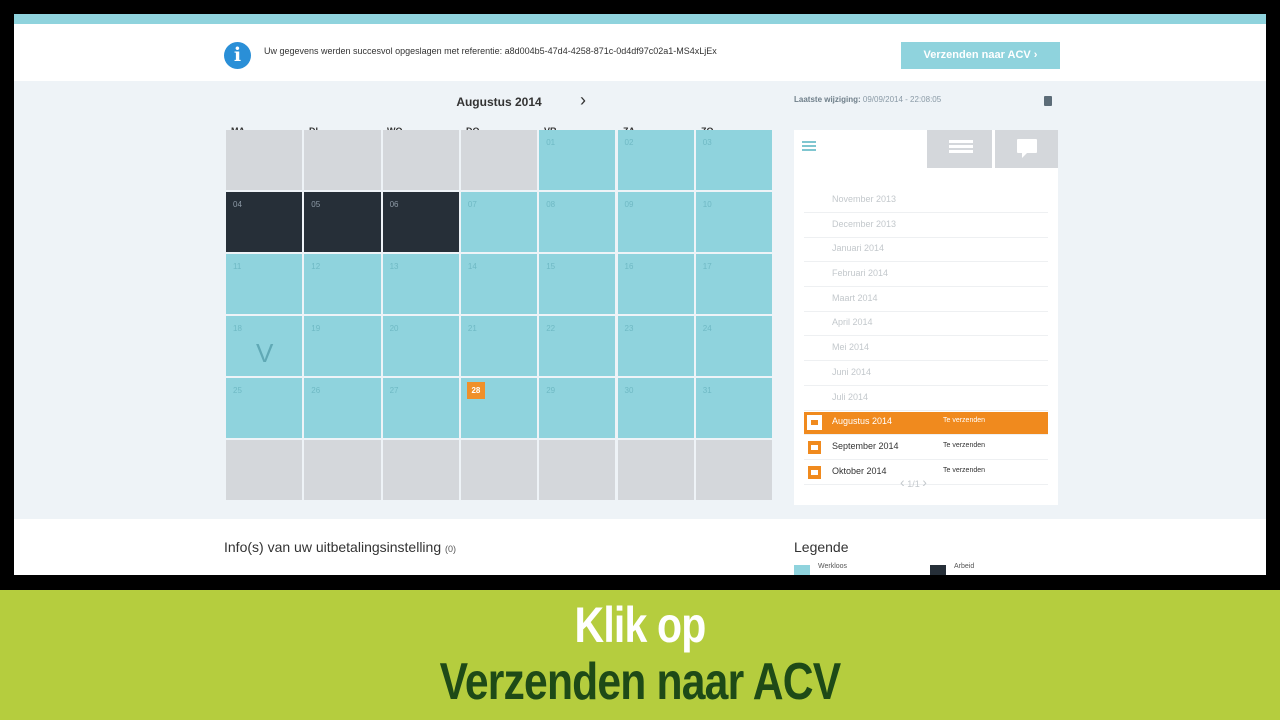  I want to click on calendar-day: 26, so click(342, 408).